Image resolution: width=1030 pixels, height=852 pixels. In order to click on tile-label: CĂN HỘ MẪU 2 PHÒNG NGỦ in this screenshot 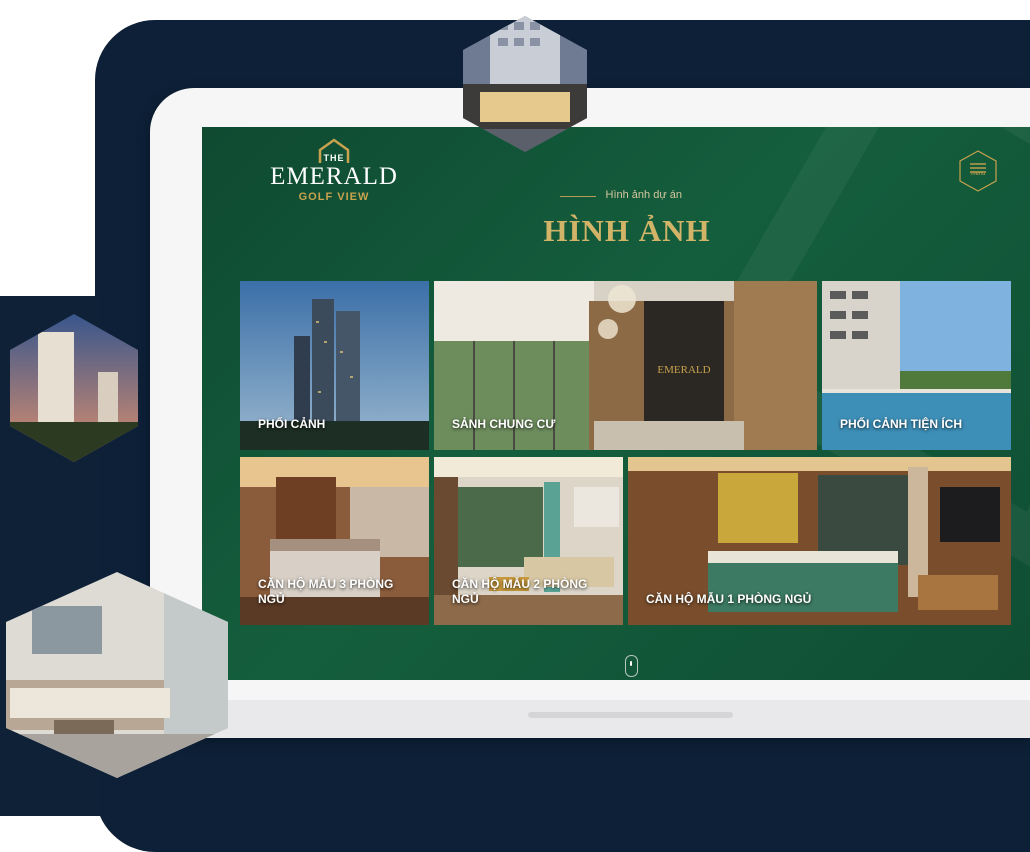, I will do `click(520, 591)`.